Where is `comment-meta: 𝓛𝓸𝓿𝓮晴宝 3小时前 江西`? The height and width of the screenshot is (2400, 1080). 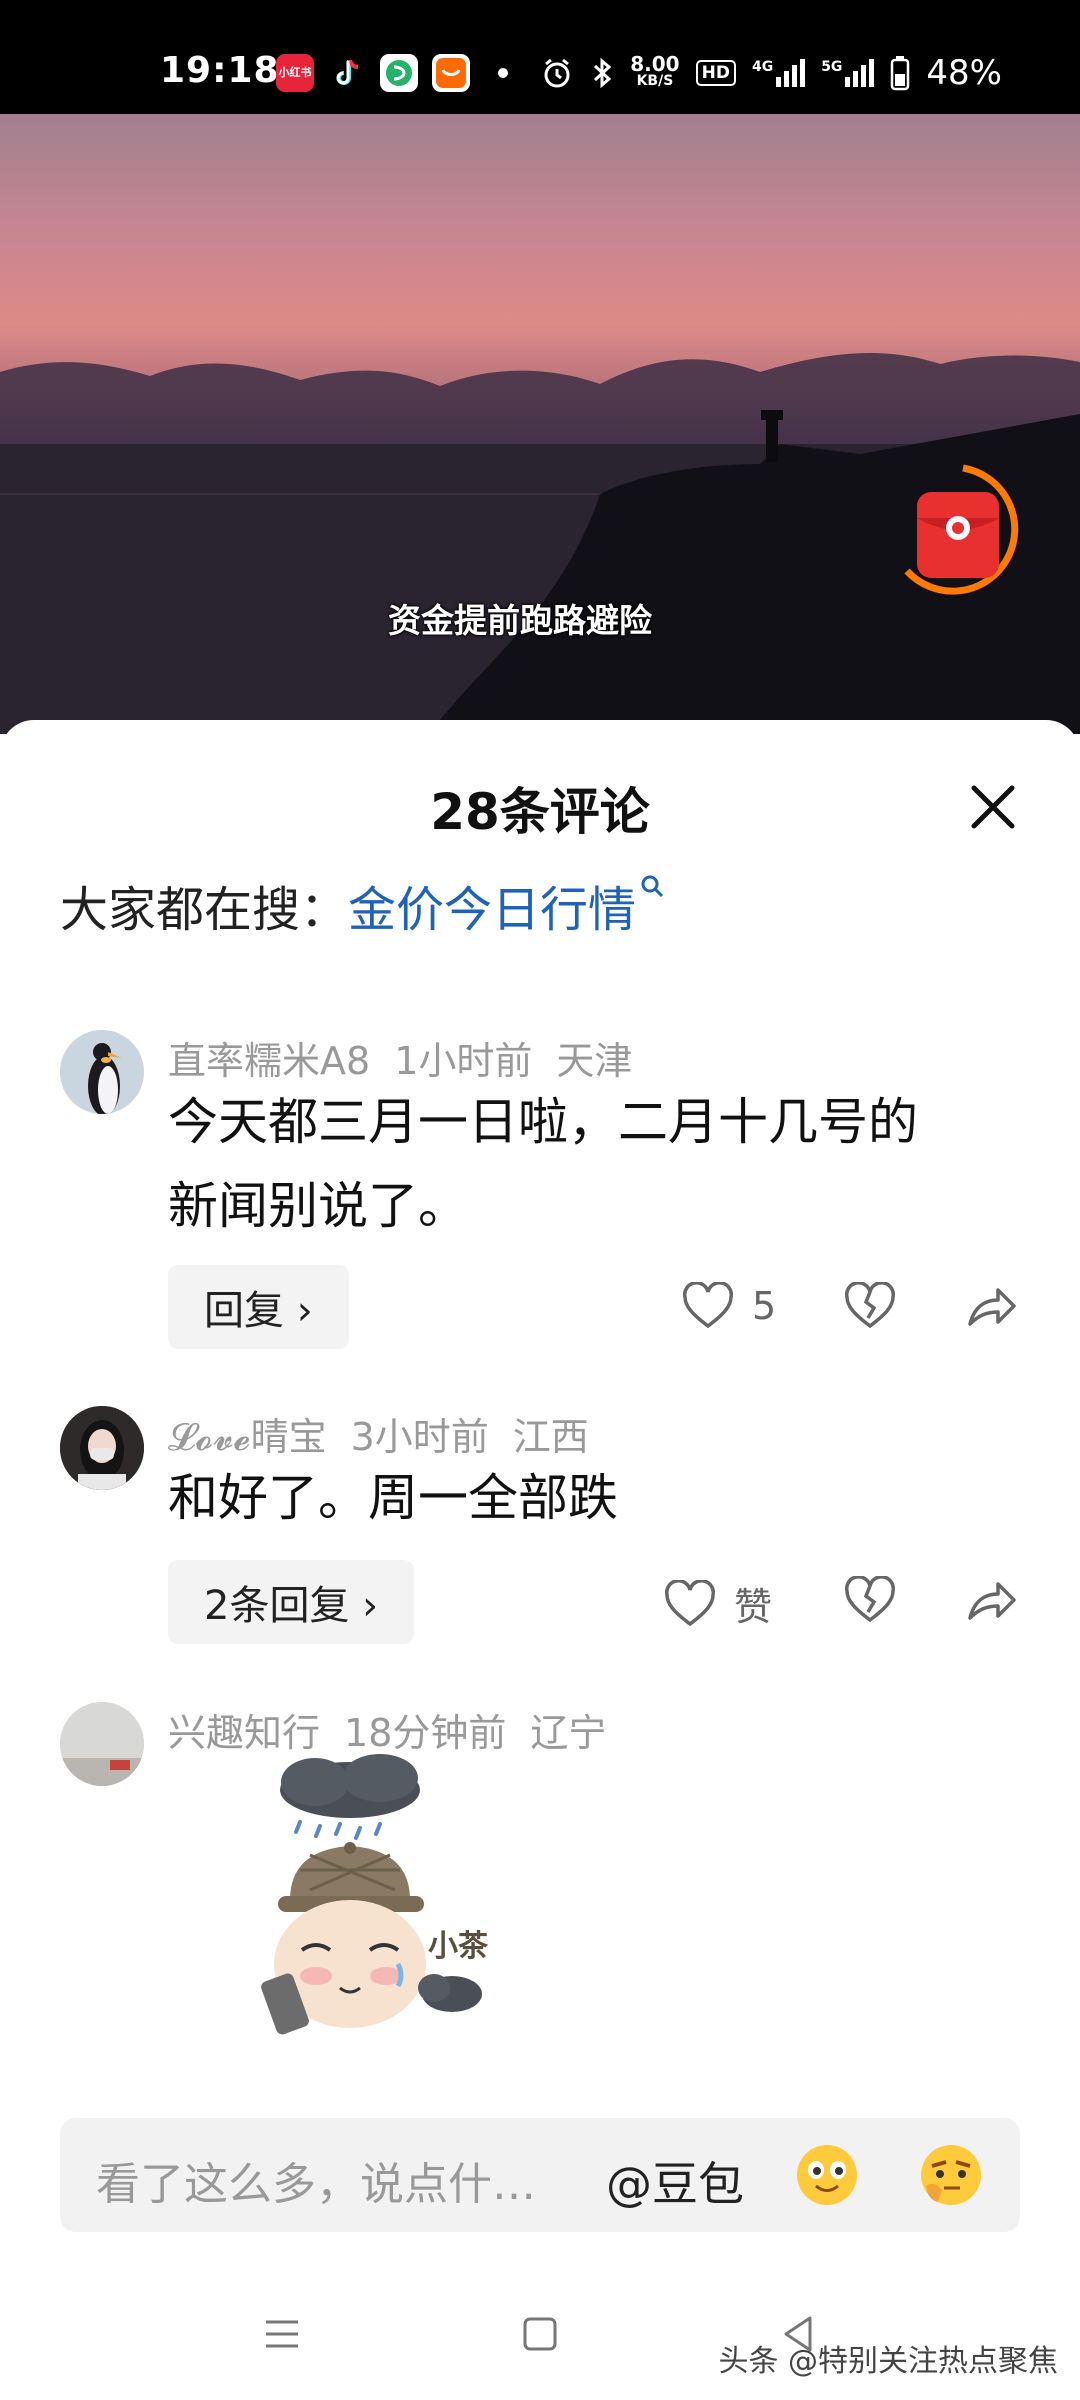
comment-meta: 𝓛𝓸𝓿𝓮晴宝 3小时前 江西 is located at coordinates (390, 1433).